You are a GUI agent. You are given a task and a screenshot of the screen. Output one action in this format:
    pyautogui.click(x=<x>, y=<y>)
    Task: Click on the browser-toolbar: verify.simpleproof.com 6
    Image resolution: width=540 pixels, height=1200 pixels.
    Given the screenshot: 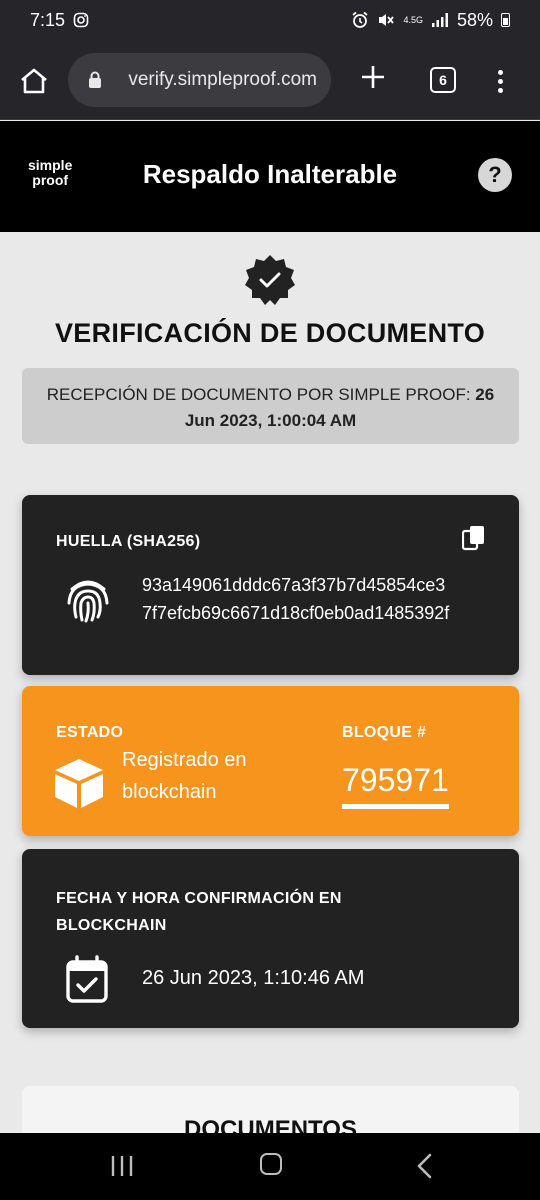 What is the action you would take?
    pyautogui.click(x=270, y=80)
    